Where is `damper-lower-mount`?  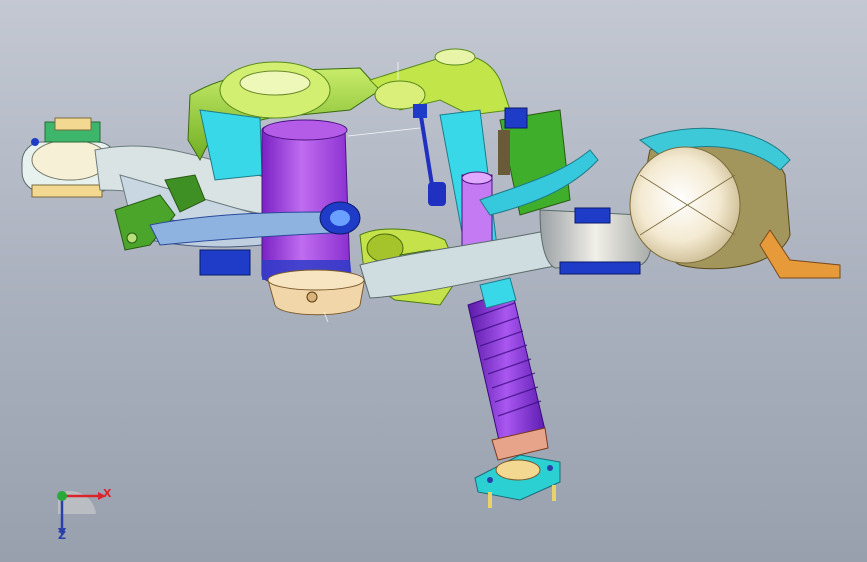
damper-lower-mount is located at coordinates (517, 467).